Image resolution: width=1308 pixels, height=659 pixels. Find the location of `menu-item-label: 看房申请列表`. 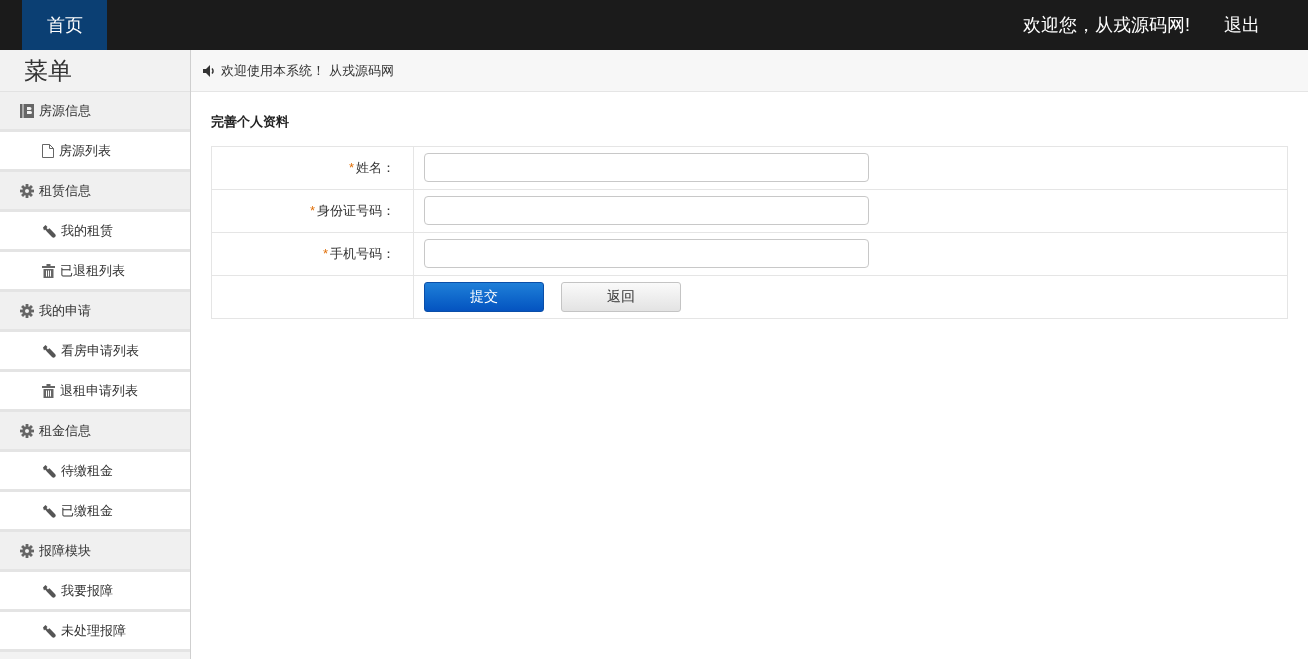

menu-item-label: 看房申请列表 is located at coordinates (100, 350).